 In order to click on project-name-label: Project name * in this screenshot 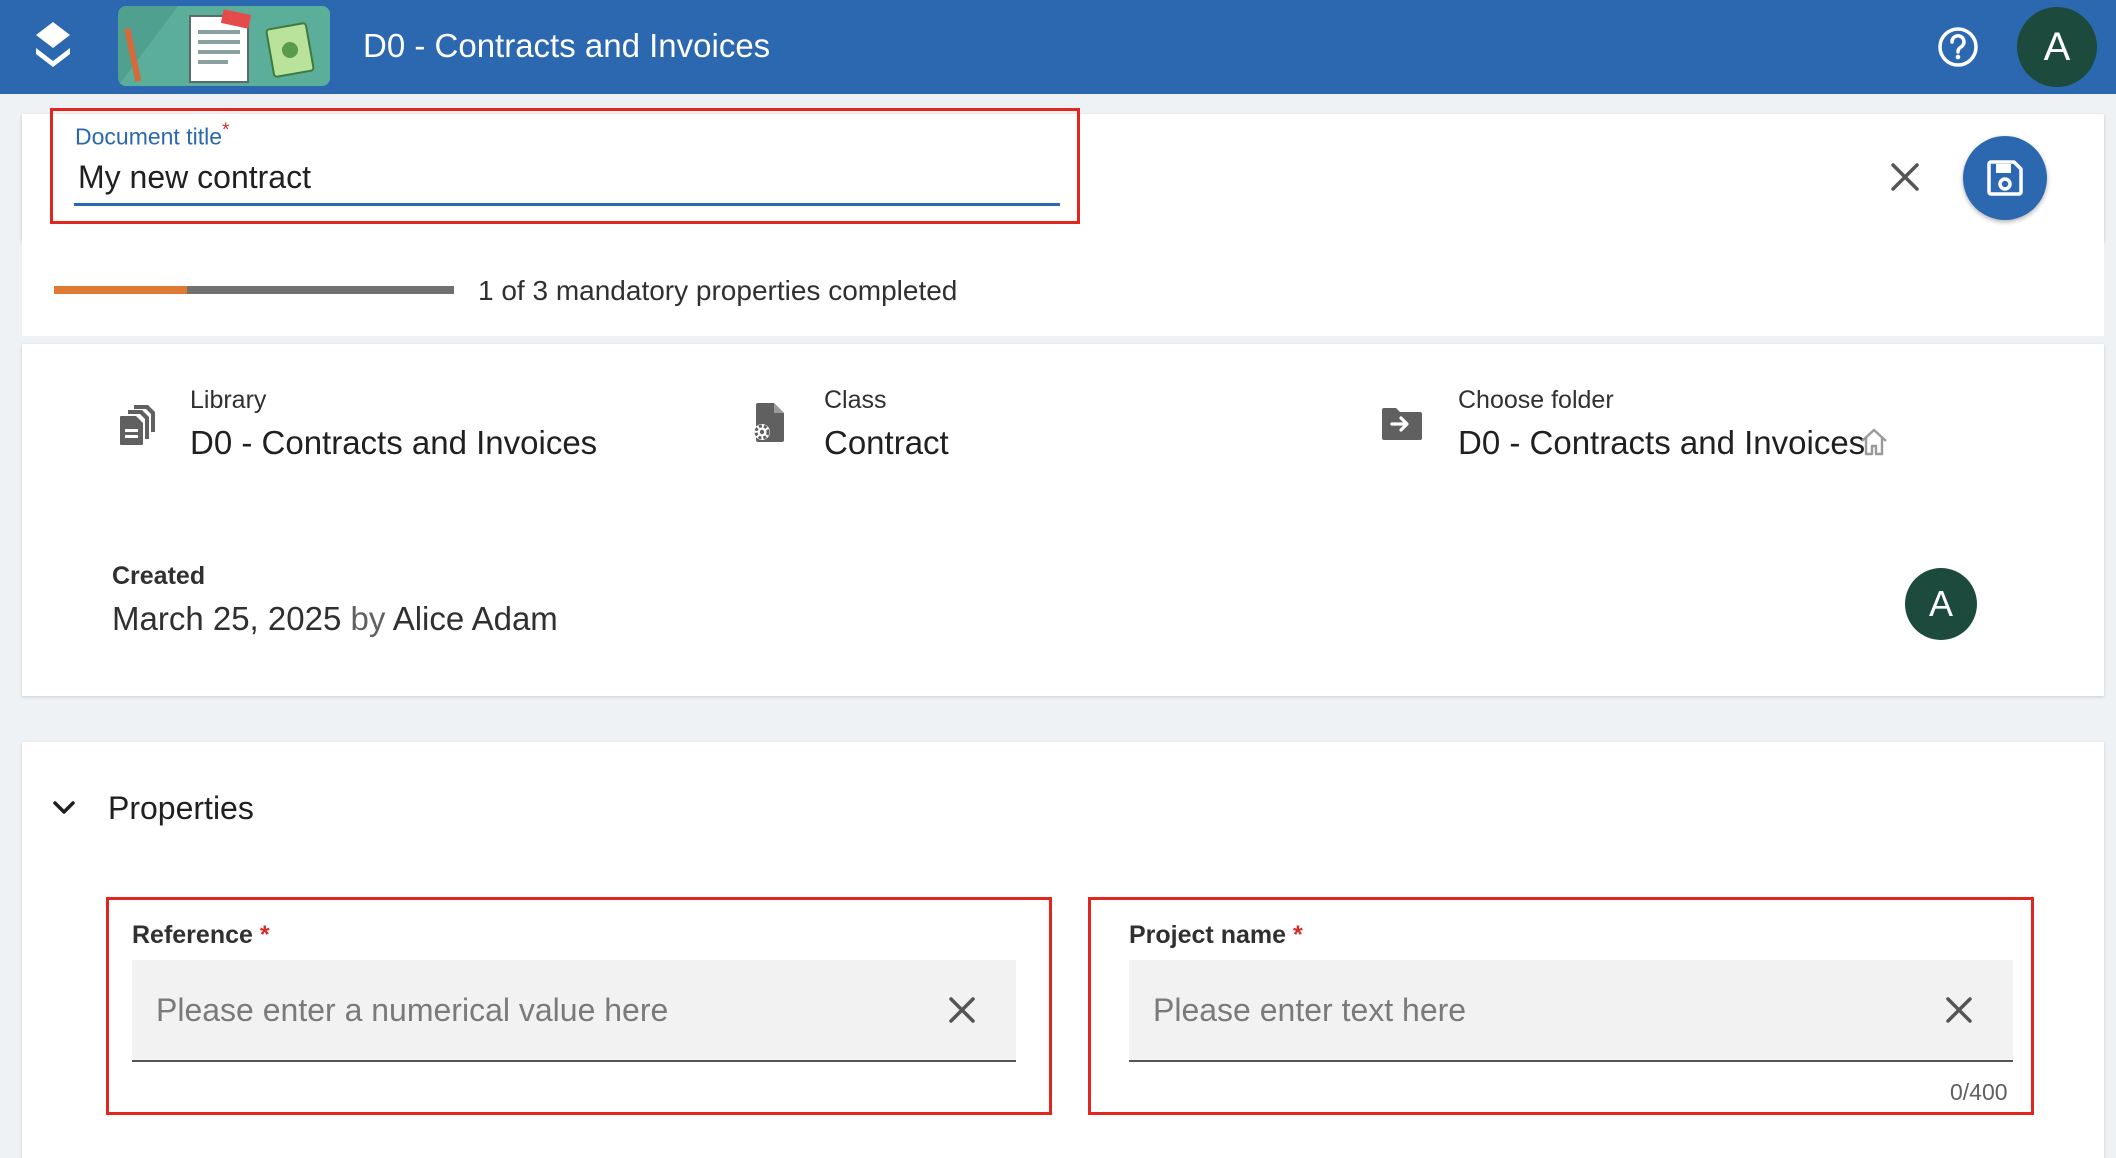, I will do `click(1216, 935)`.